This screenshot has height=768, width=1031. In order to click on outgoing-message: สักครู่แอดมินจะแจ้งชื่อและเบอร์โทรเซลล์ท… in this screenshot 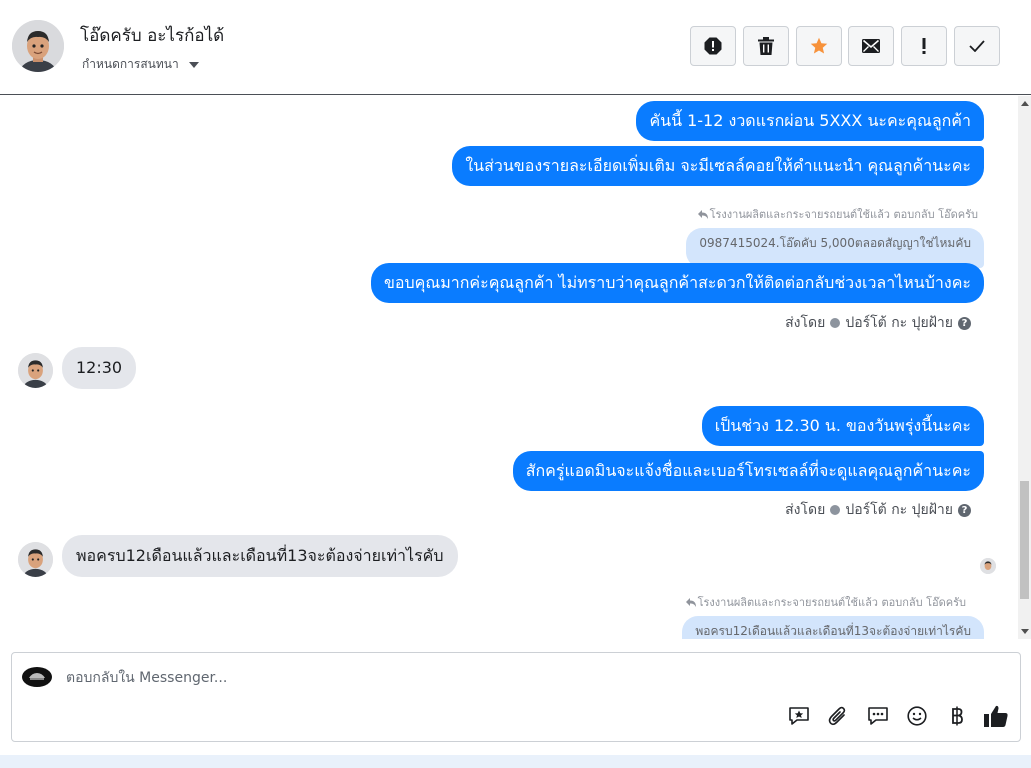, I will do `click(748, 471)`.